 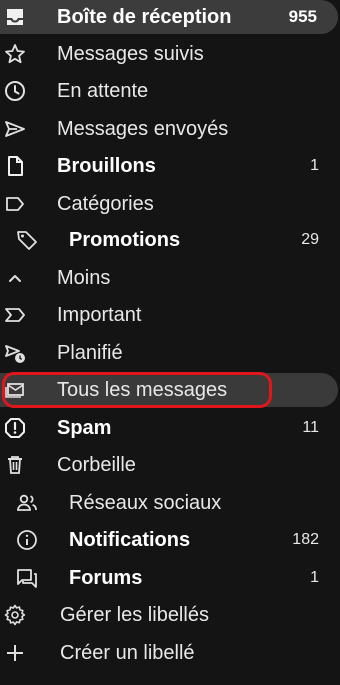 What do you see at coordinates (15, 129) in the screenshot?
I see `send-icon` at bounding box center [15, 129].